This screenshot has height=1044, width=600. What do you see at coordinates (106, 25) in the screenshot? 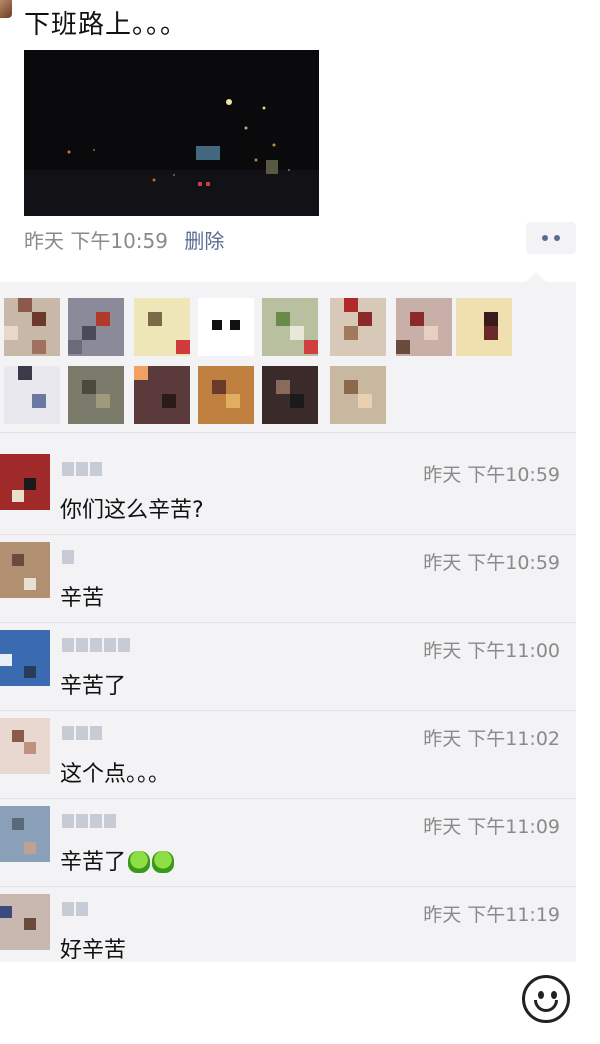
I see `post-text: 下班路上。。。` at bounding box center [106, 25].